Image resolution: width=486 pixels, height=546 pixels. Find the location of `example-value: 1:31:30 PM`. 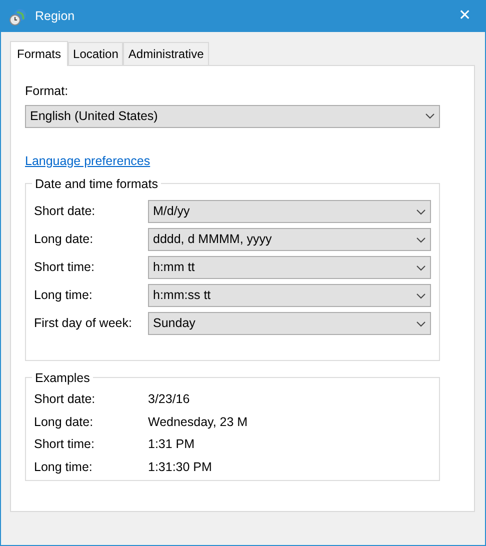

example-value: 1:31:30 PM is located at coordinates (180, 467).